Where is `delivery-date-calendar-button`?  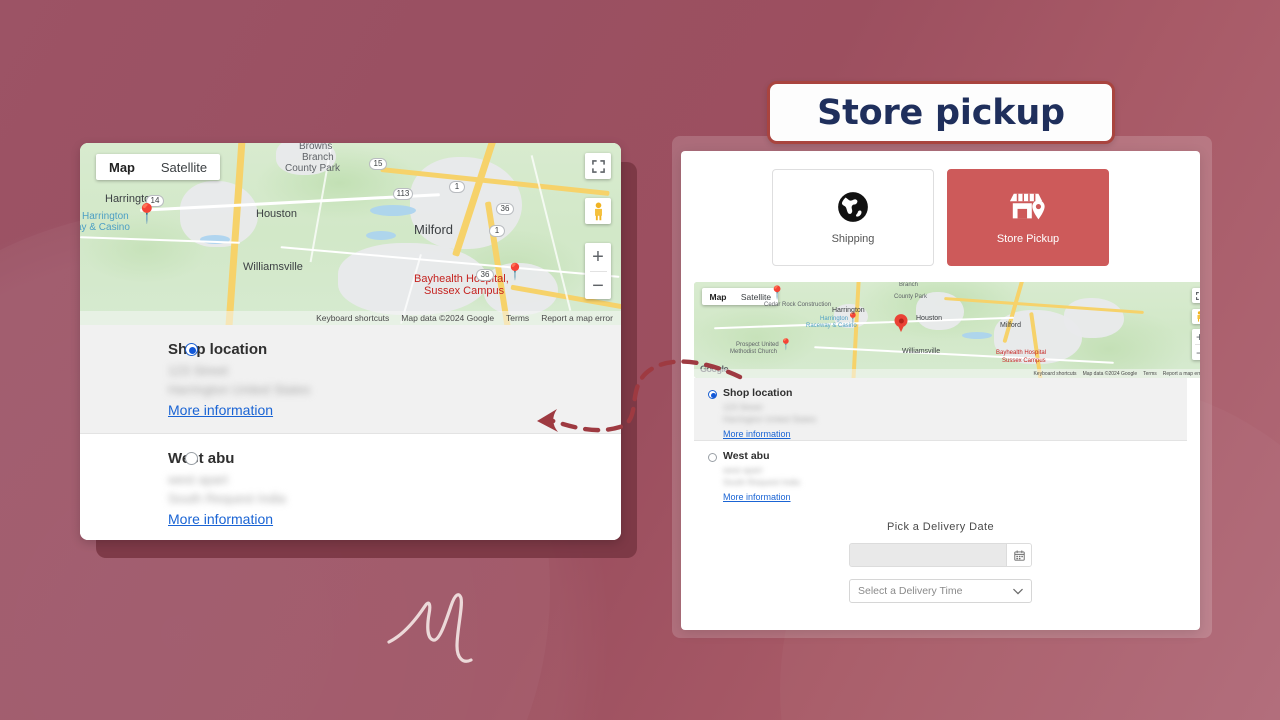 delivery-date-calendar-button is located at coordinates (1018, 555).